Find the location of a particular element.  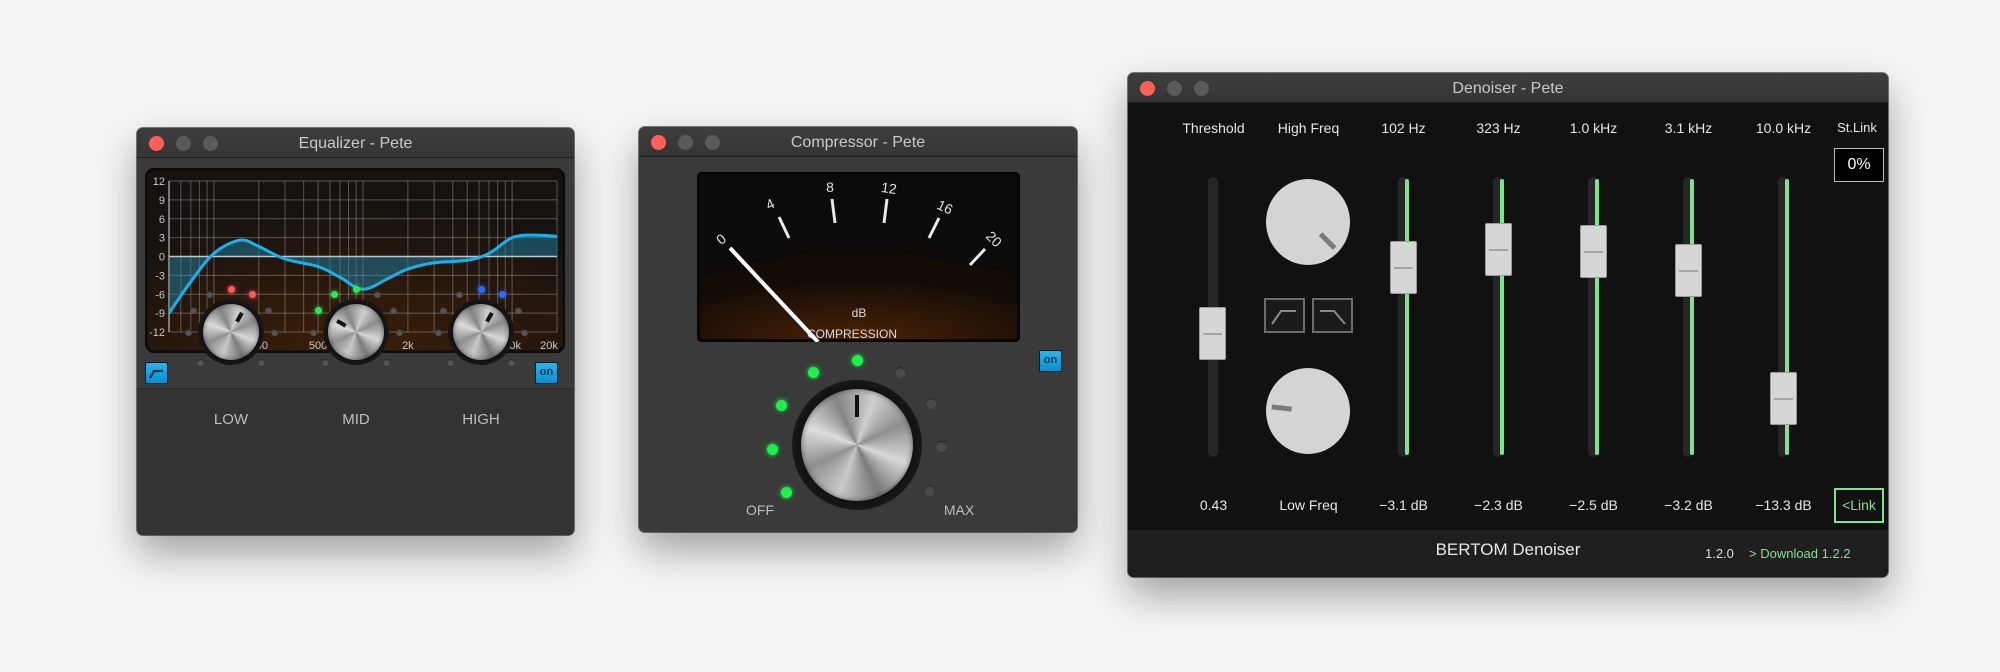

high-pass-filter-icon is located at coordinates (1283, 317).